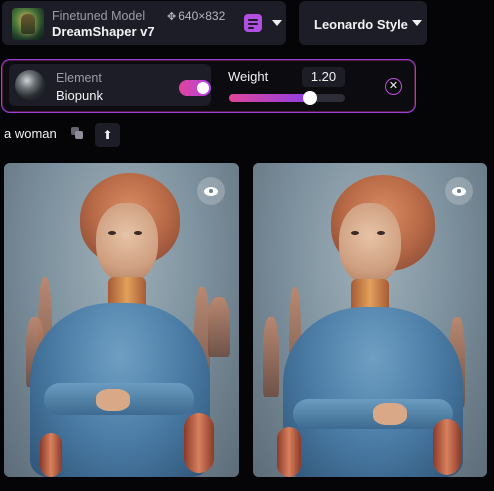 The image size is (494, 491). What do you see at coordinates (248, 76) in the screenshot?
I see `weight-label: Weight` at bounding box center [248, 76].